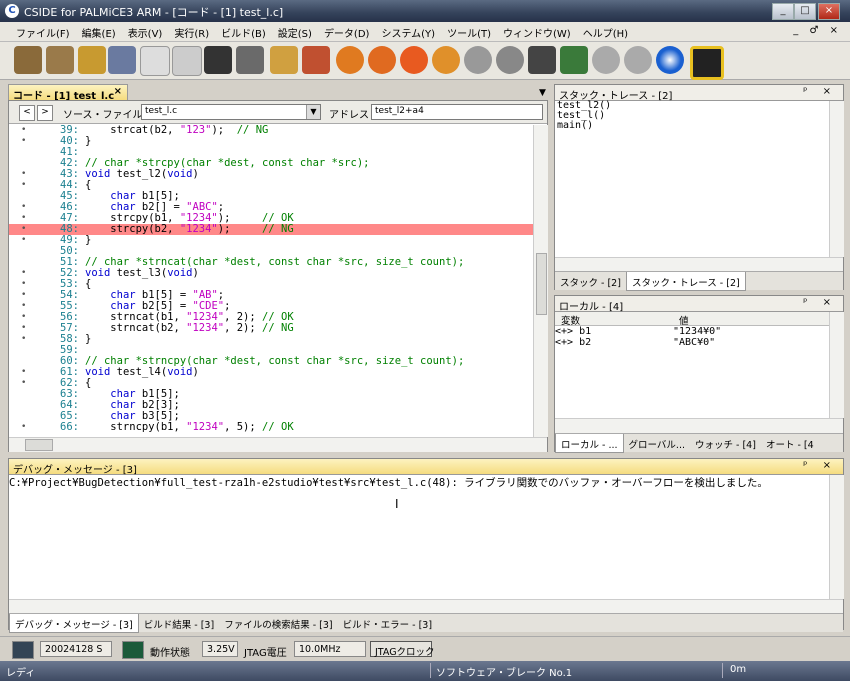 This screenshot has height=681, width=850. I want to click on stack-horizontal-scrollbar, so click(699, 264).